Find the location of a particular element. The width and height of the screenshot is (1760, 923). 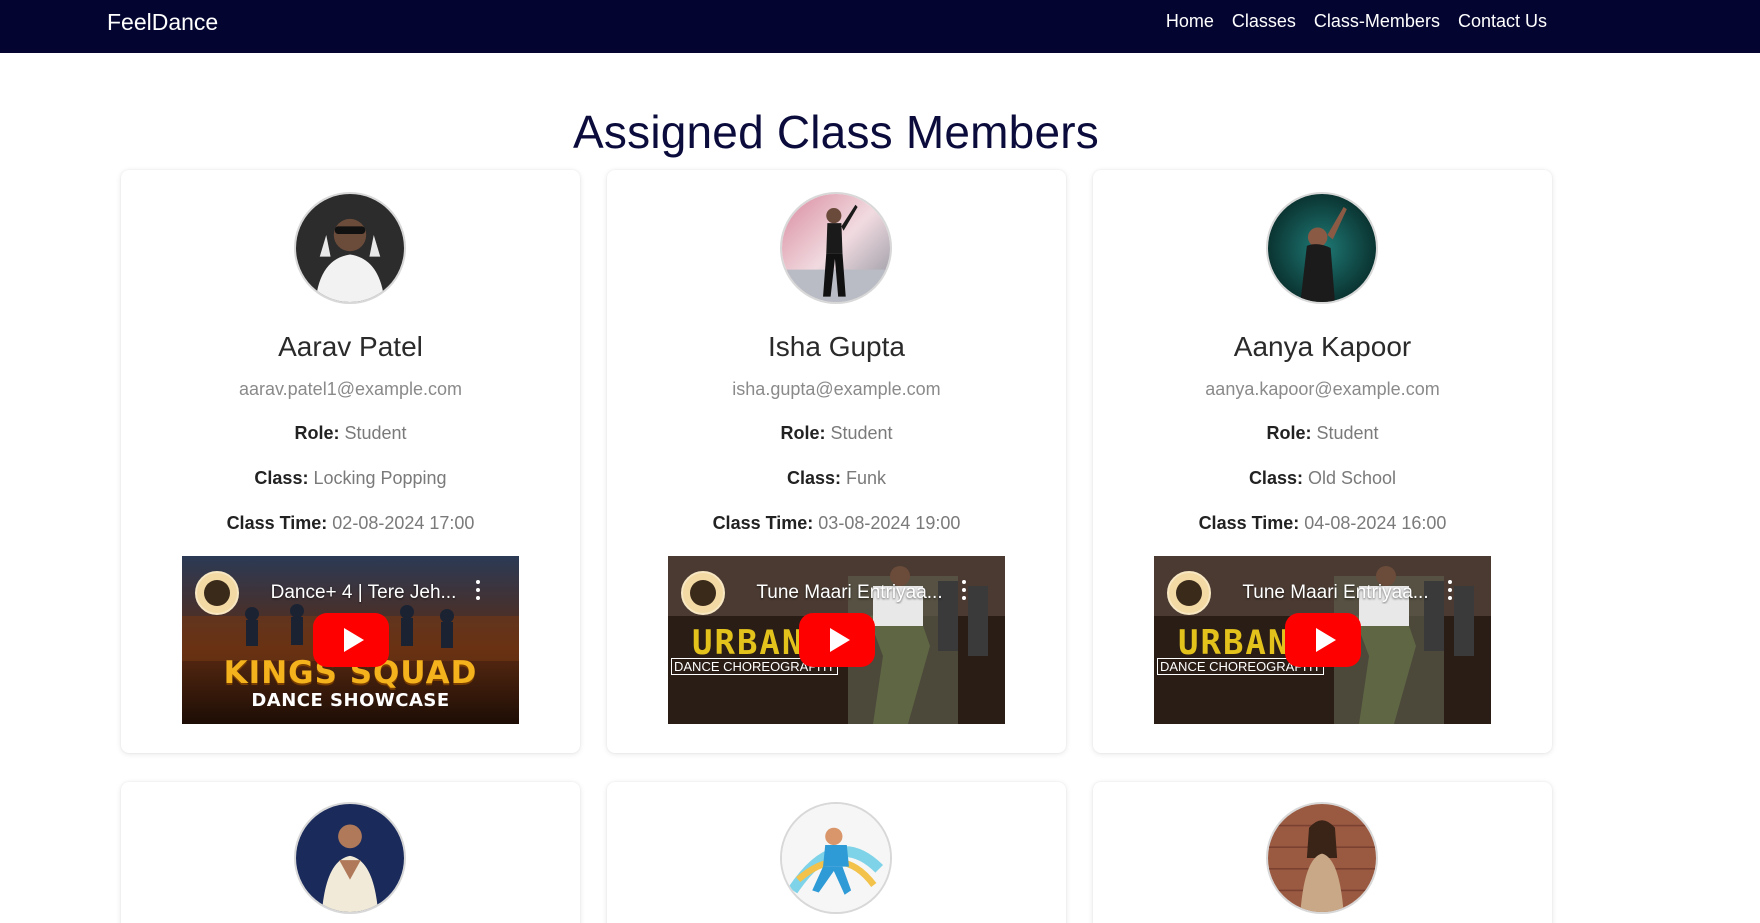

class-time-value: 02-08-2024 17:00 is located at coordinates (403, 523).